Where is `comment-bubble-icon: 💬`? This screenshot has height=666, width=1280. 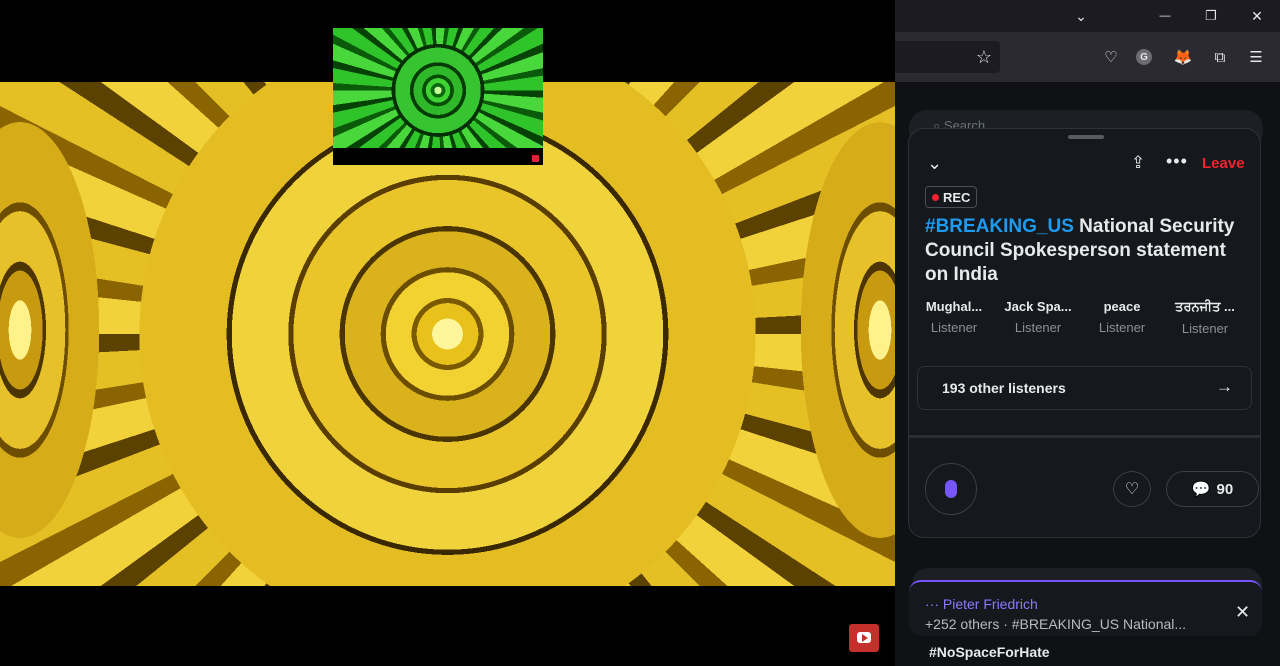
comment-bubble-icon: 💬 is located at coordinates (1201, 489).